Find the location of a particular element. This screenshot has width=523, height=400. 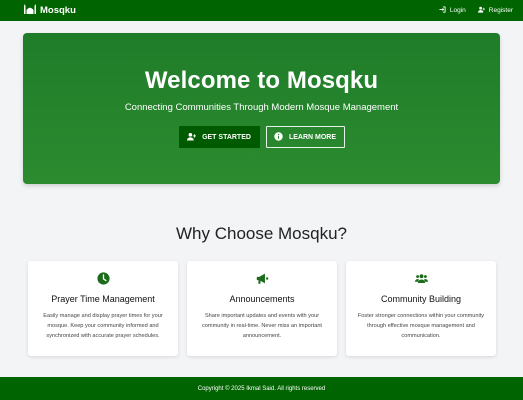

get-started-button: GET STARTED is located at coordinates (219, 137).